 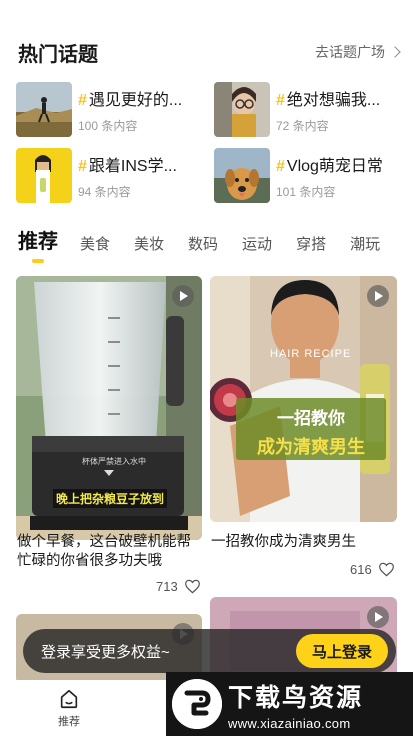 What do you see at coordinates (104, 191) in the screenshot?
I see `topic-count: 94 条内容` at bounding box center [104, 191].